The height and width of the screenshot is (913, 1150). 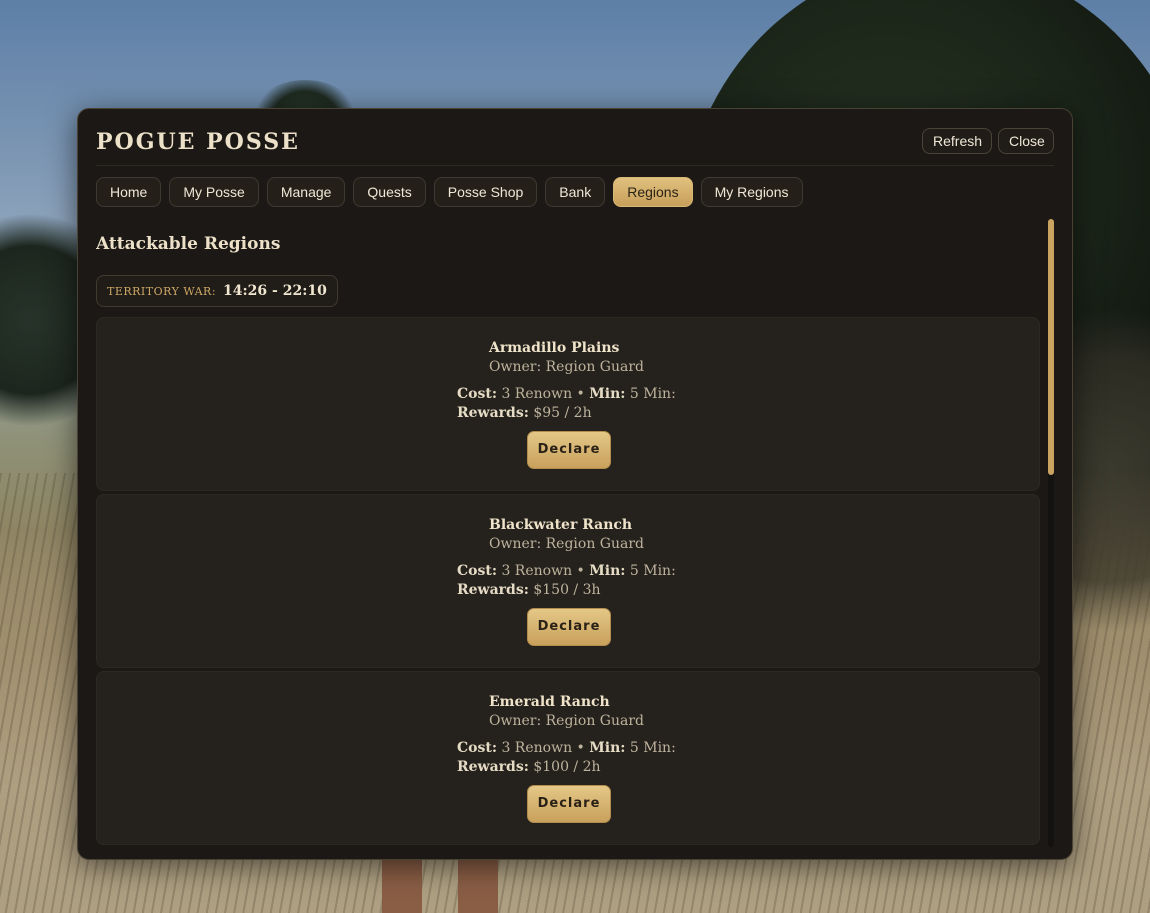 I want to click on rewards-value: $150 / 3h, so click(x=567, y=590).